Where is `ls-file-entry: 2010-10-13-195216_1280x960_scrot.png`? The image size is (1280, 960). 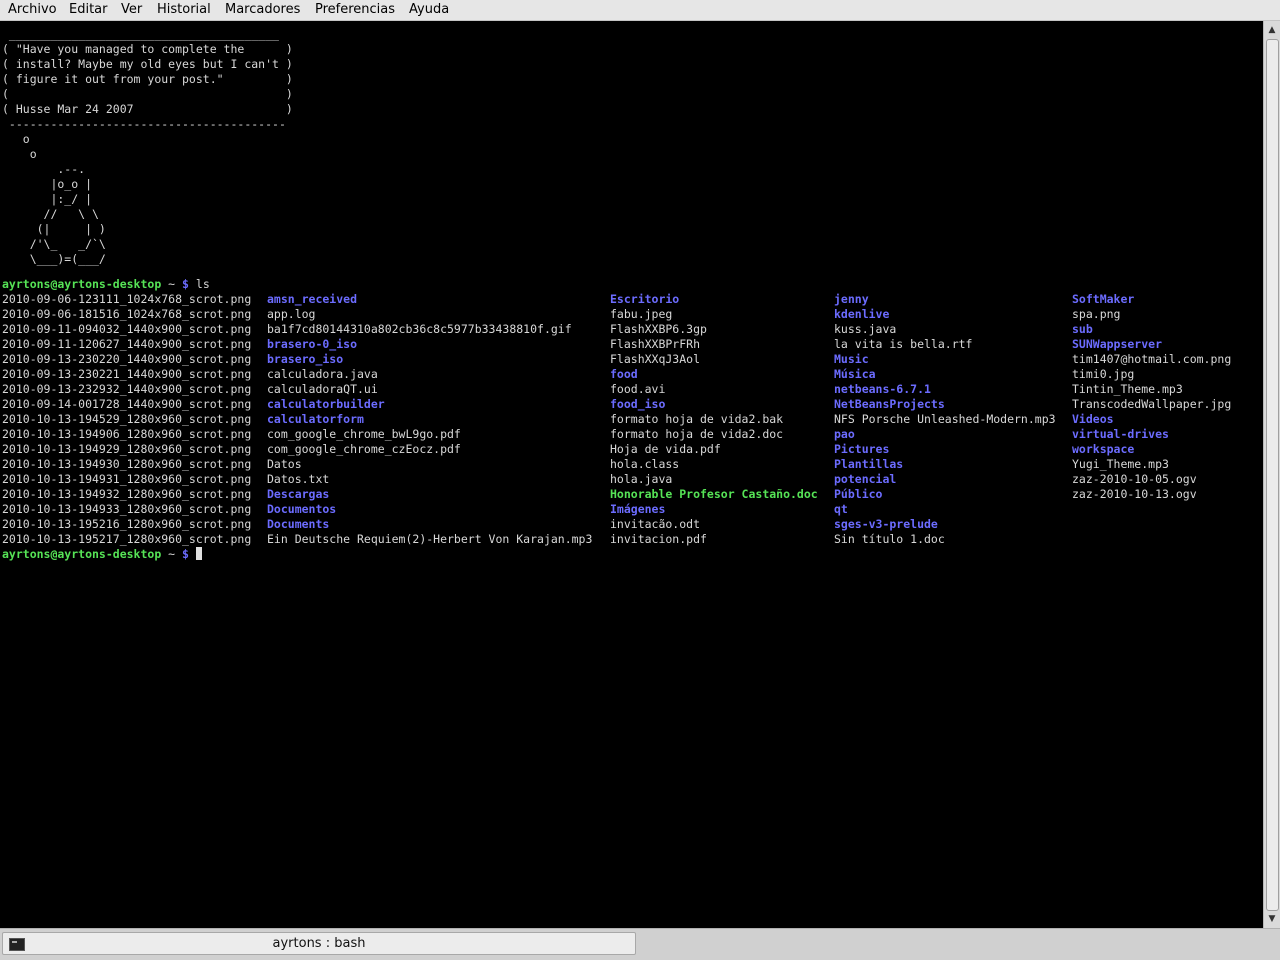
ls-file-entry: 2010-10-13-195216_1280x960_scrot.png is located at coordinates (127, 524).